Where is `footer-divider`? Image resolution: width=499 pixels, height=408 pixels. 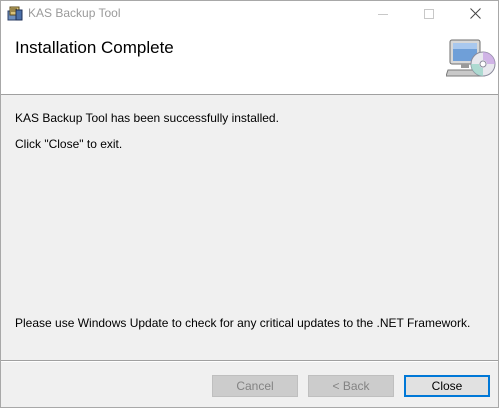 footer-divider is located at coordinates (249, 361).